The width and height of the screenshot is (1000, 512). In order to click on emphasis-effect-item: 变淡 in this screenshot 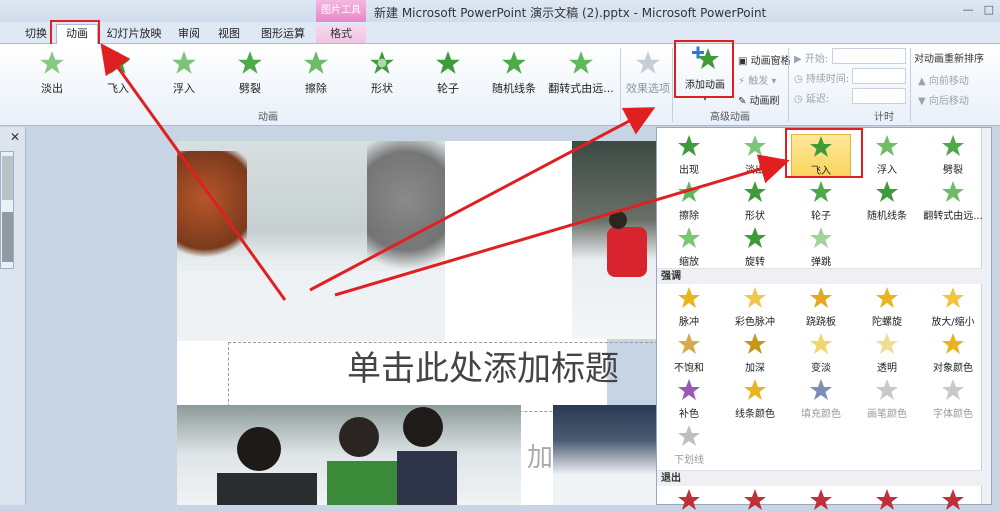, I will do `click(821, 353)`.